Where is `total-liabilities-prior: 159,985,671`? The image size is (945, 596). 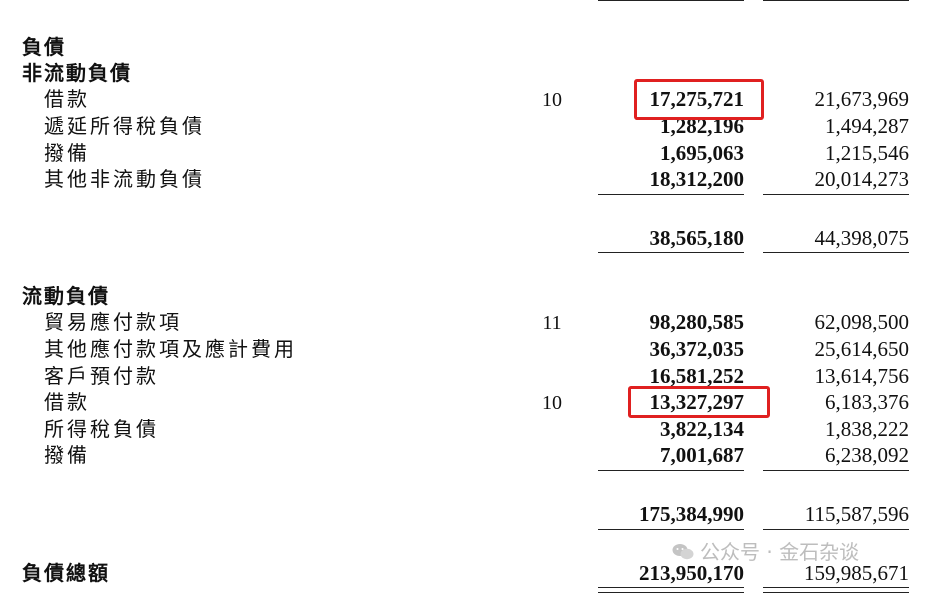 total-liabilities-prior: 159,985,671 is located at coordinates (856, 573).